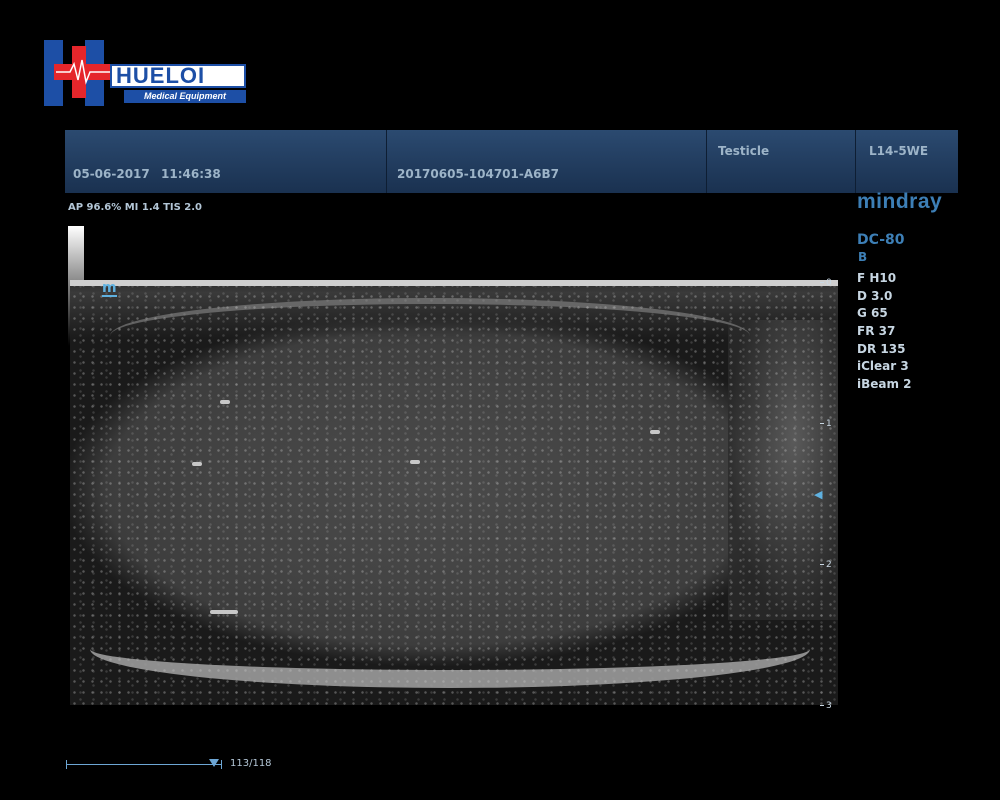 The width and height of the screenshot is (1000, 800). I want to click on depth-tick-3: 3, so click(826, 706).